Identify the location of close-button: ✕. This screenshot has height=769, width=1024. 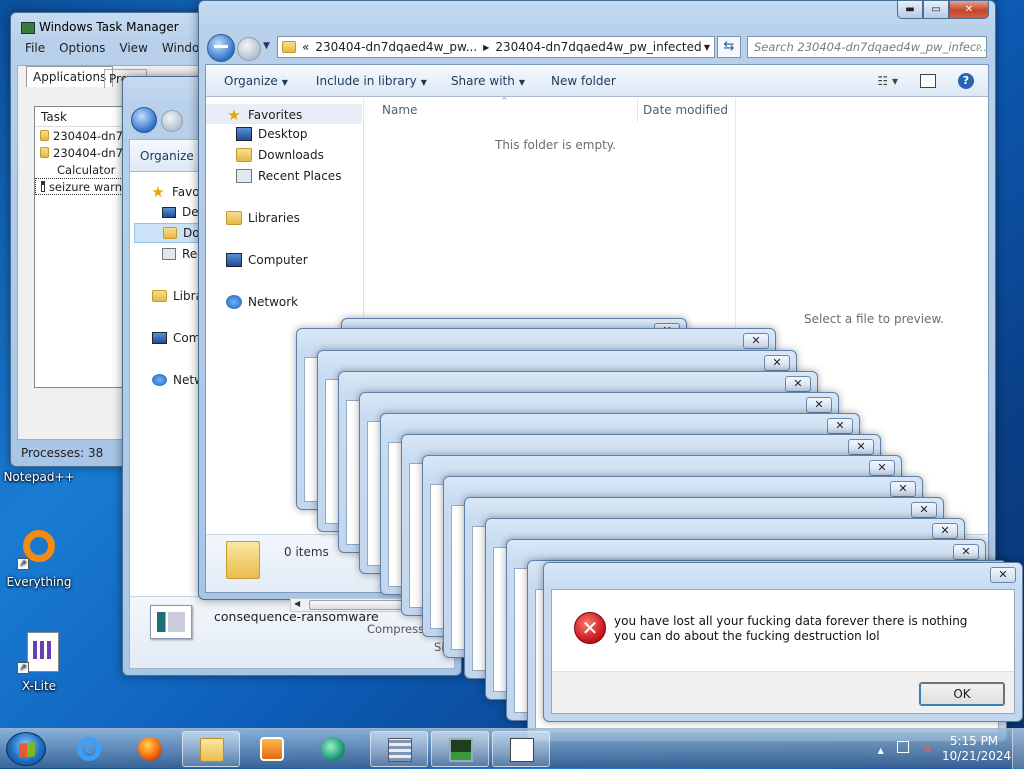
(969, 10).